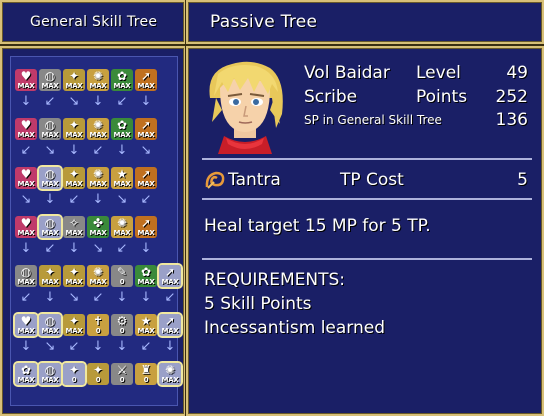 Image resolution: width=544 pixels, height=416 pixels. I want to click on skill-node: ⚔ 0, so click(122, 374).